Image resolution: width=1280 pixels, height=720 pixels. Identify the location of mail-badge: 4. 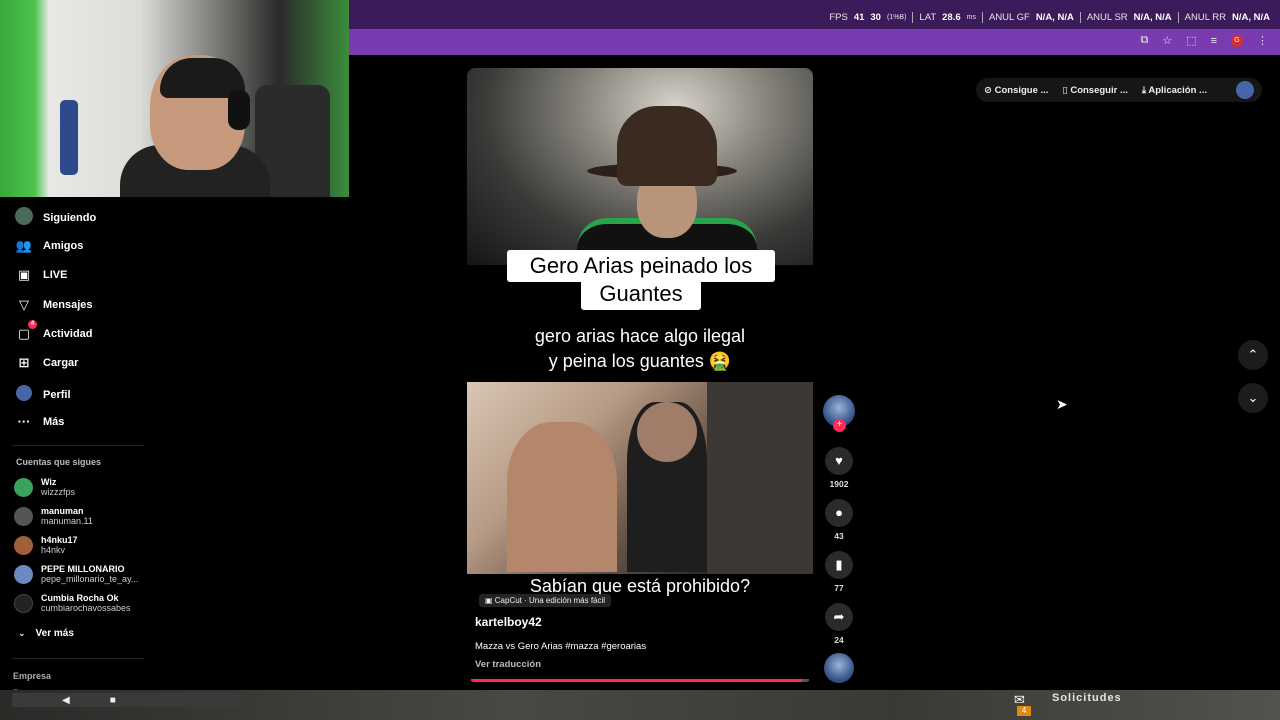
(1024, 711).